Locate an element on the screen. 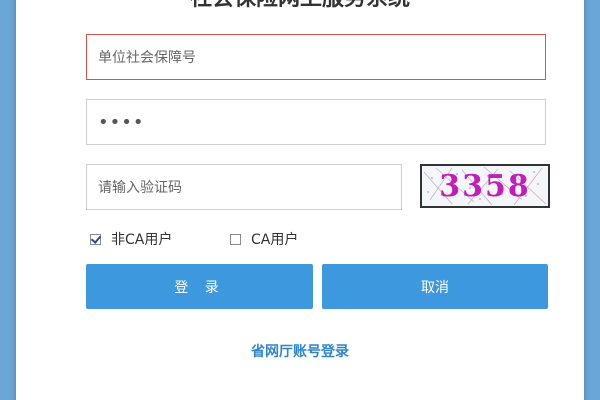 This screenshot has height=400, width=600. password-value: •••• is located at coordinates (121, 122).